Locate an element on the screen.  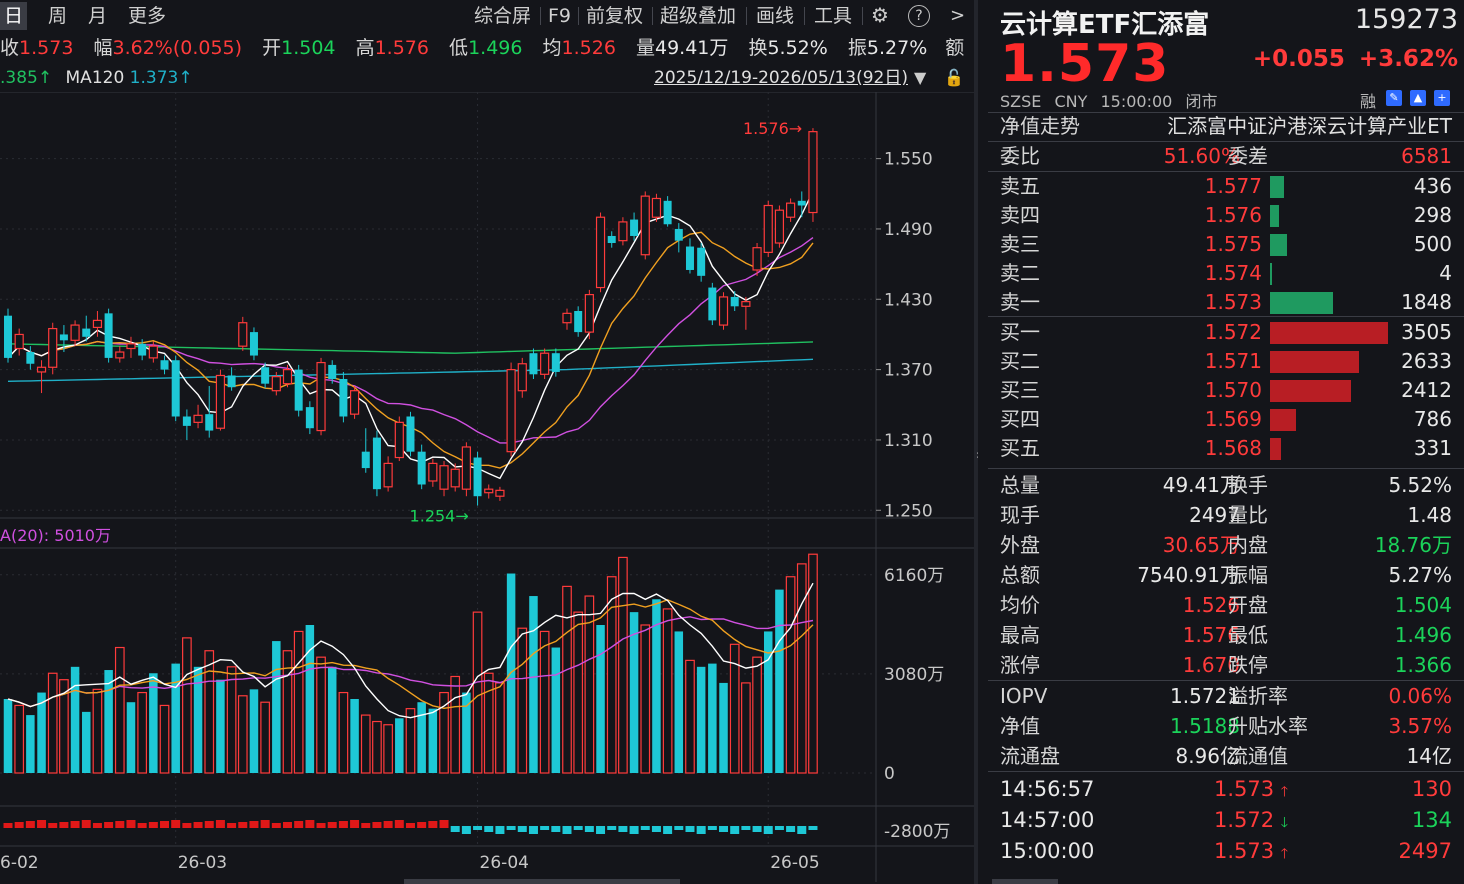
chevron-right-icon: > is located at coordinates (957, 16).